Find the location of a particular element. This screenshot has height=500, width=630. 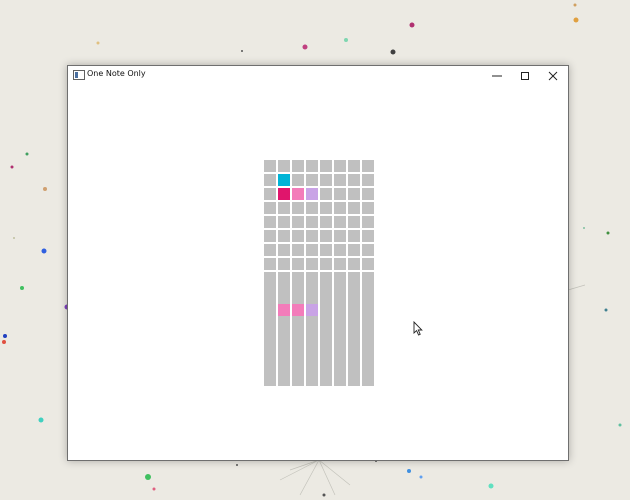

close-button is located at coordinates (553, 75).